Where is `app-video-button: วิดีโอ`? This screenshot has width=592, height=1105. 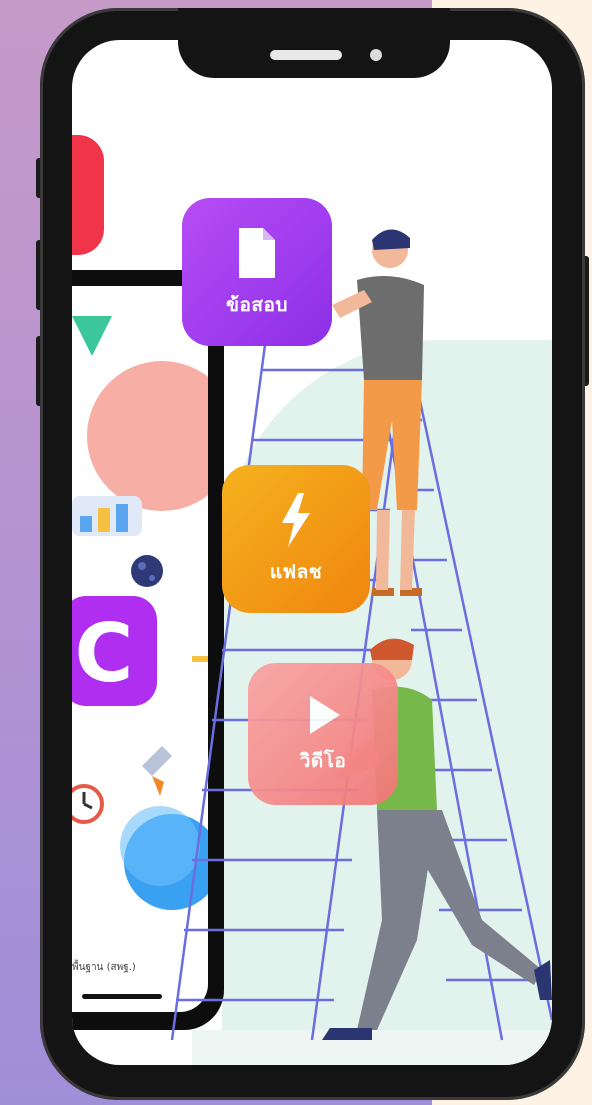
app-video-button: วิดีโอ is located at coordinates (323, 734).